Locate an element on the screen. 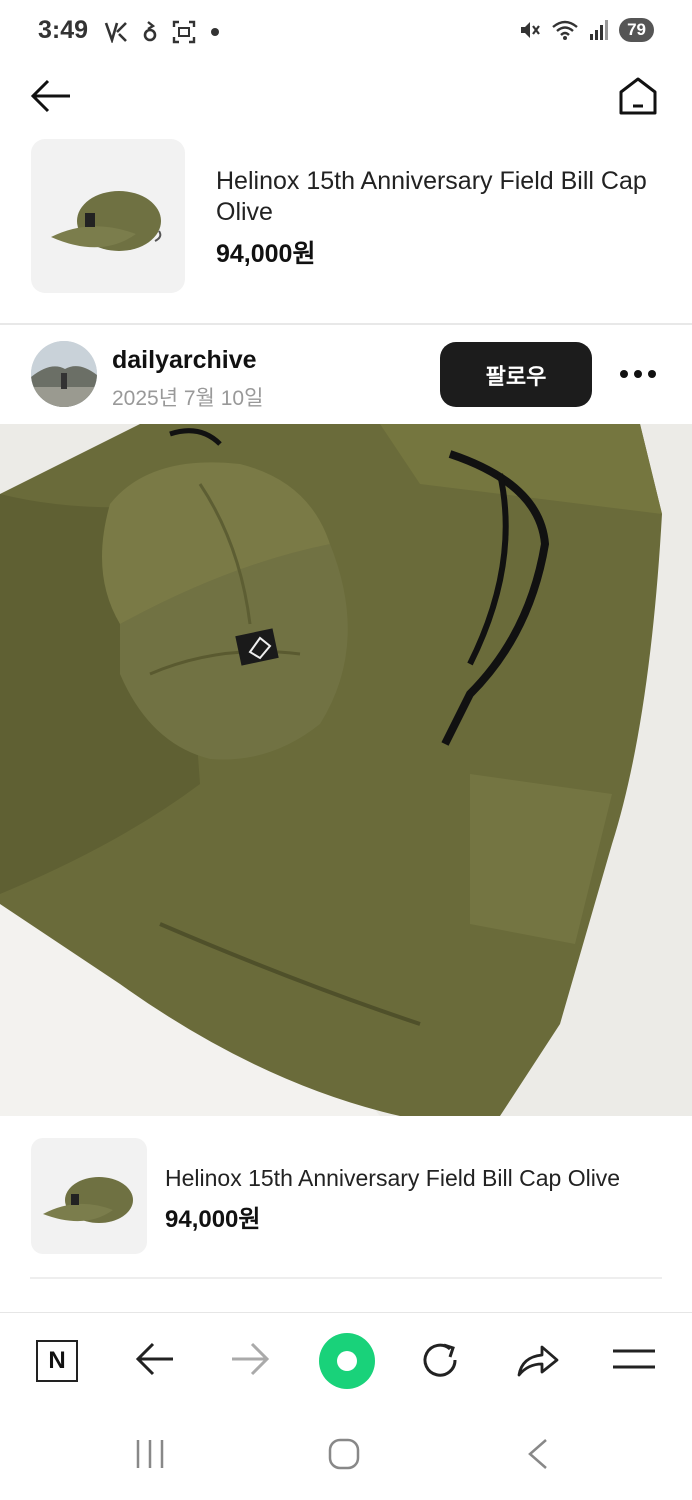 This screenshot has width=692, height=1500. battery-badge: 79 is located at coordinates (636, 30).